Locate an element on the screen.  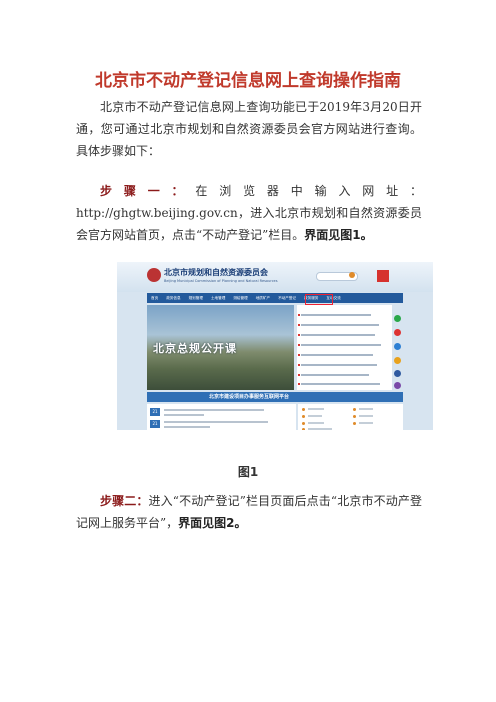
accessibility-icon is located at coordinates (397, 373).